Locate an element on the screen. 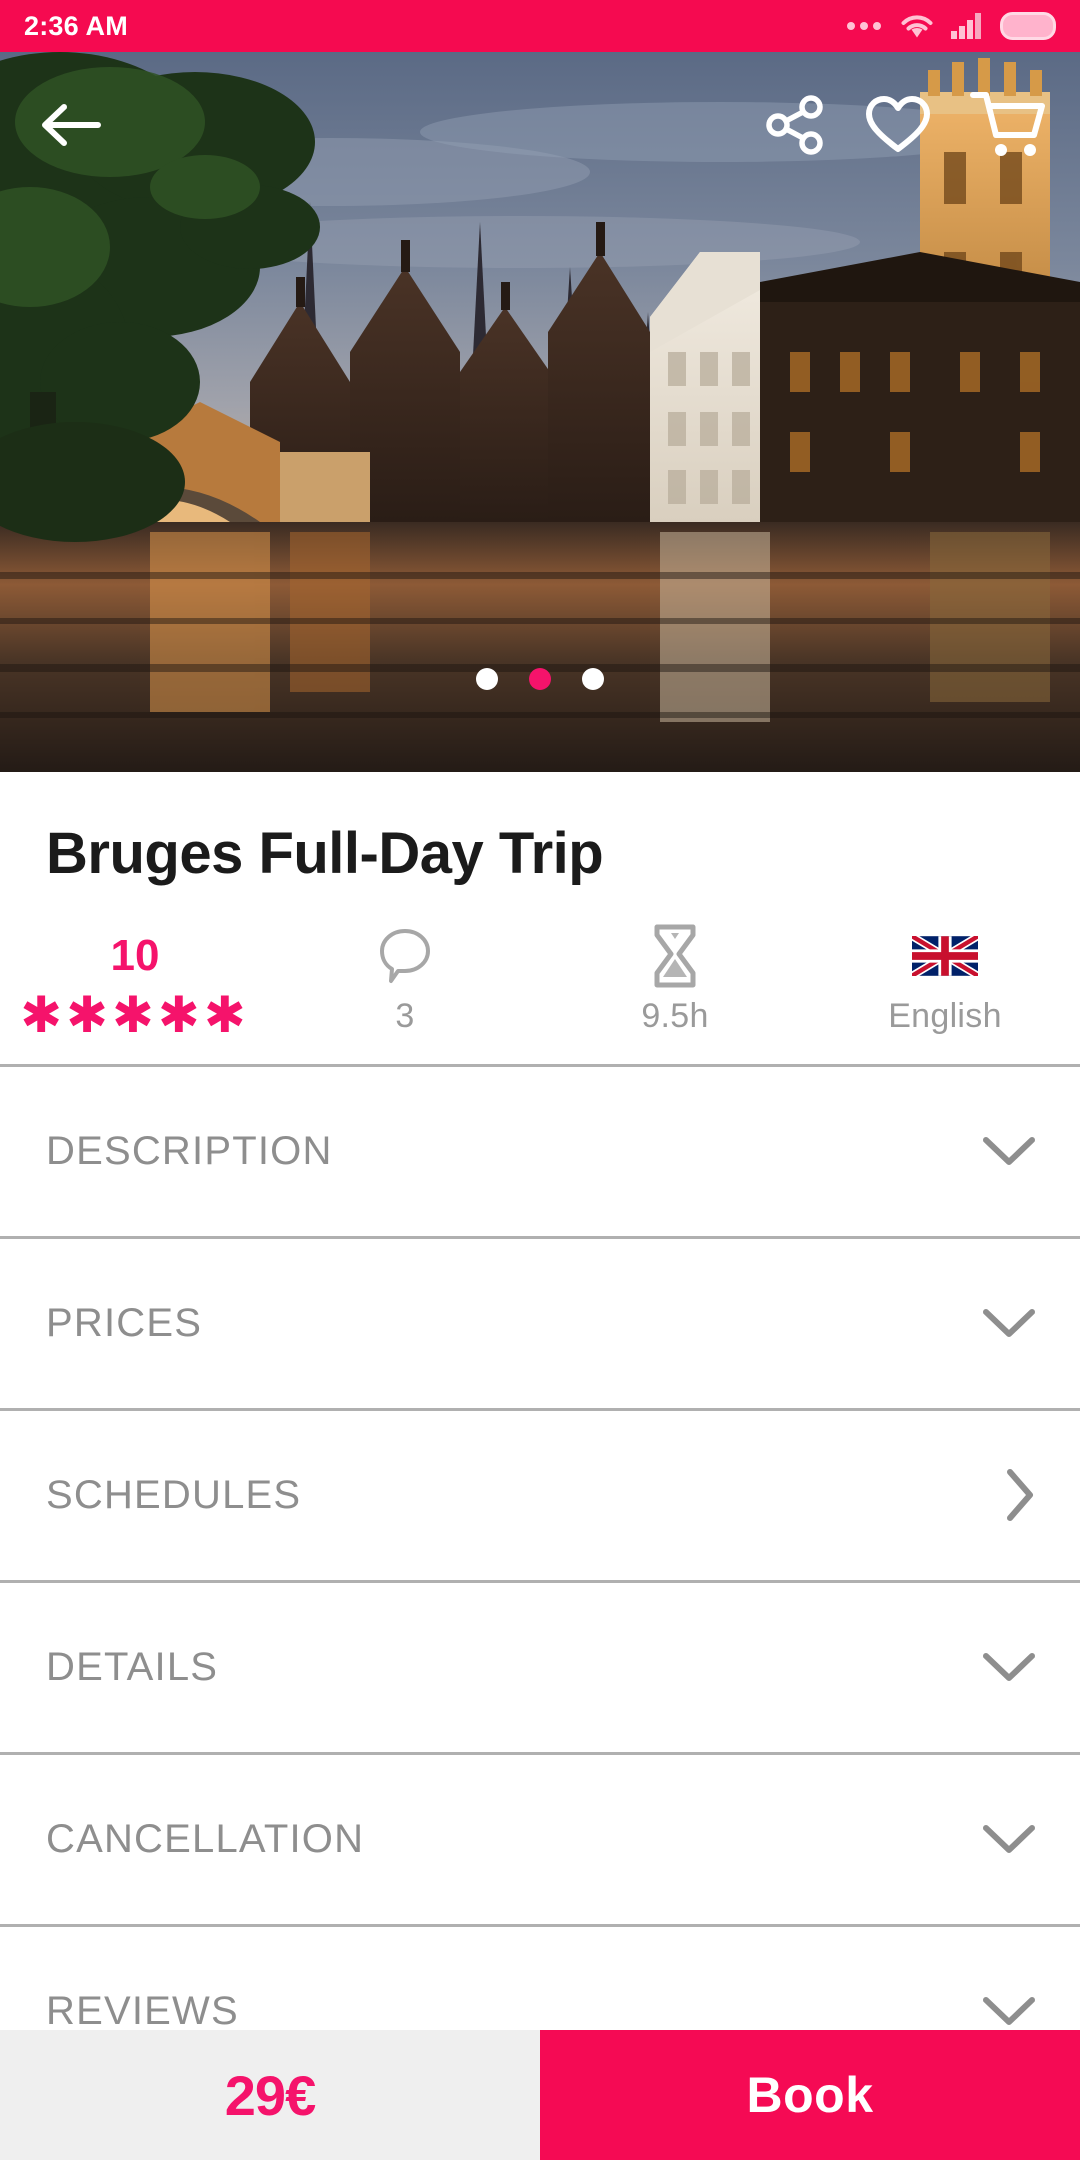 Image resolution: width=1080 pixels, height=2160 pixels. price-value: 29€ is located at coordinates (270, 2095).